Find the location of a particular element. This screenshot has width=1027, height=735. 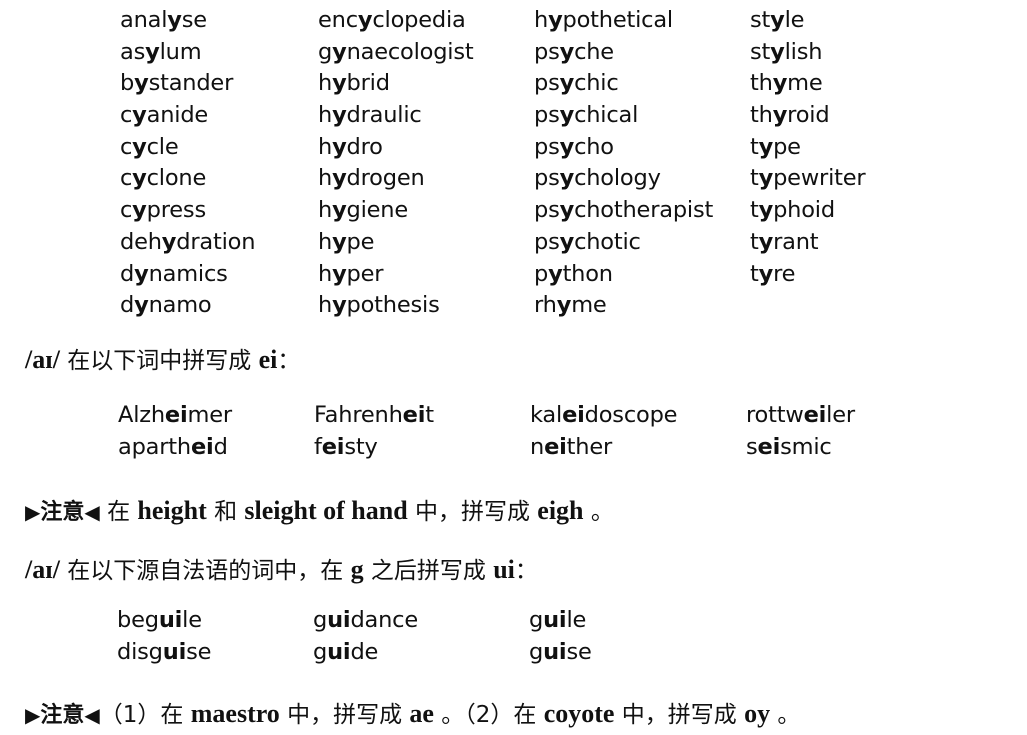

word-part: d is located at coordinates (220, 446).